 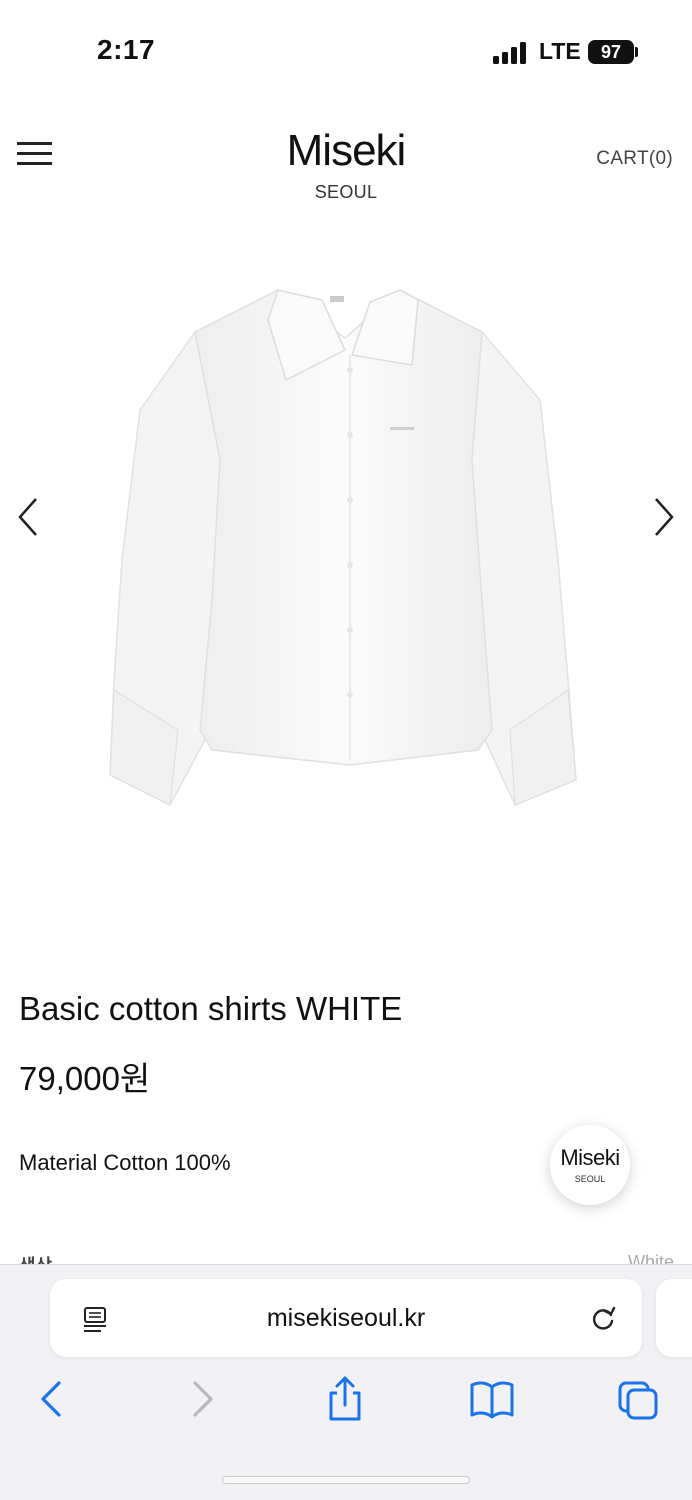 What do you see at coordinates (590, 1179) in the screenshot?
I see `badge-subtitle: SEOUL` at bounding box center [590, 1179].